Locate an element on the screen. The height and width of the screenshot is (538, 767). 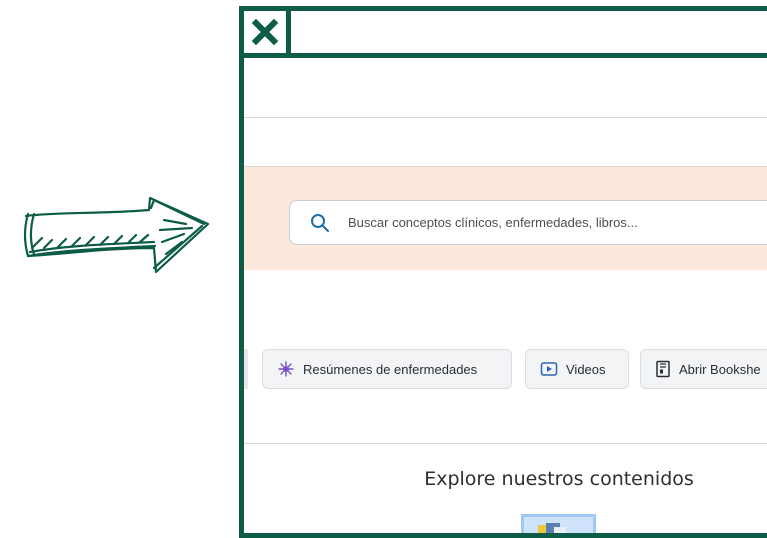
content-image-icon is located at coordinates (552, 528).